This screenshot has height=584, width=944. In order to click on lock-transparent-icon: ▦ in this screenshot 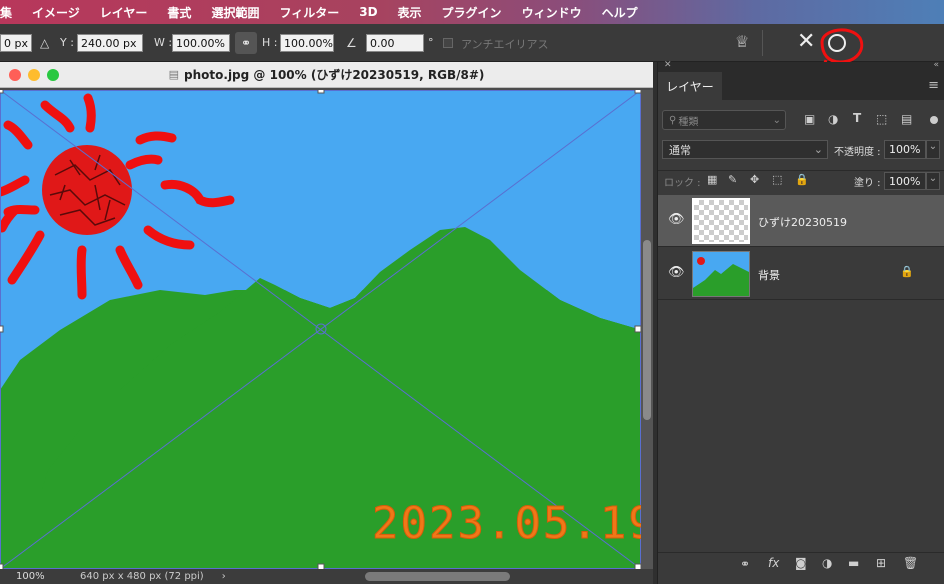, I will do `click(712, 179)`.